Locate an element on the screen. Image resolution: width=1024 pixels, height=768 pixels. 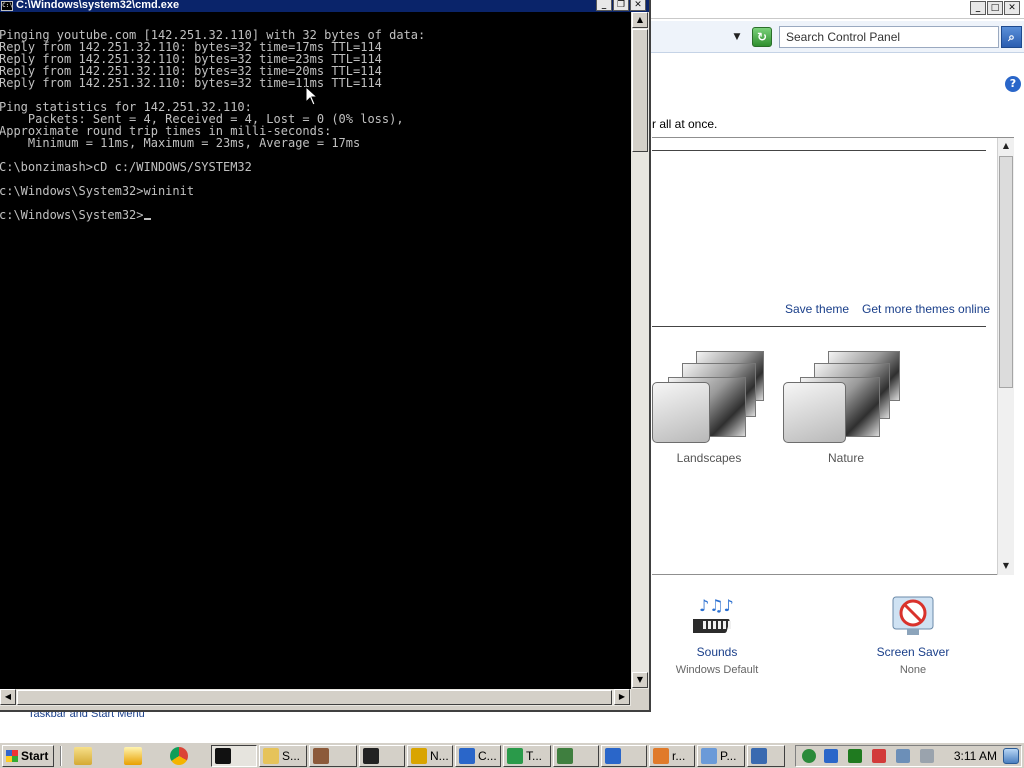
cmd-icon is located at coordinates (223, 756).